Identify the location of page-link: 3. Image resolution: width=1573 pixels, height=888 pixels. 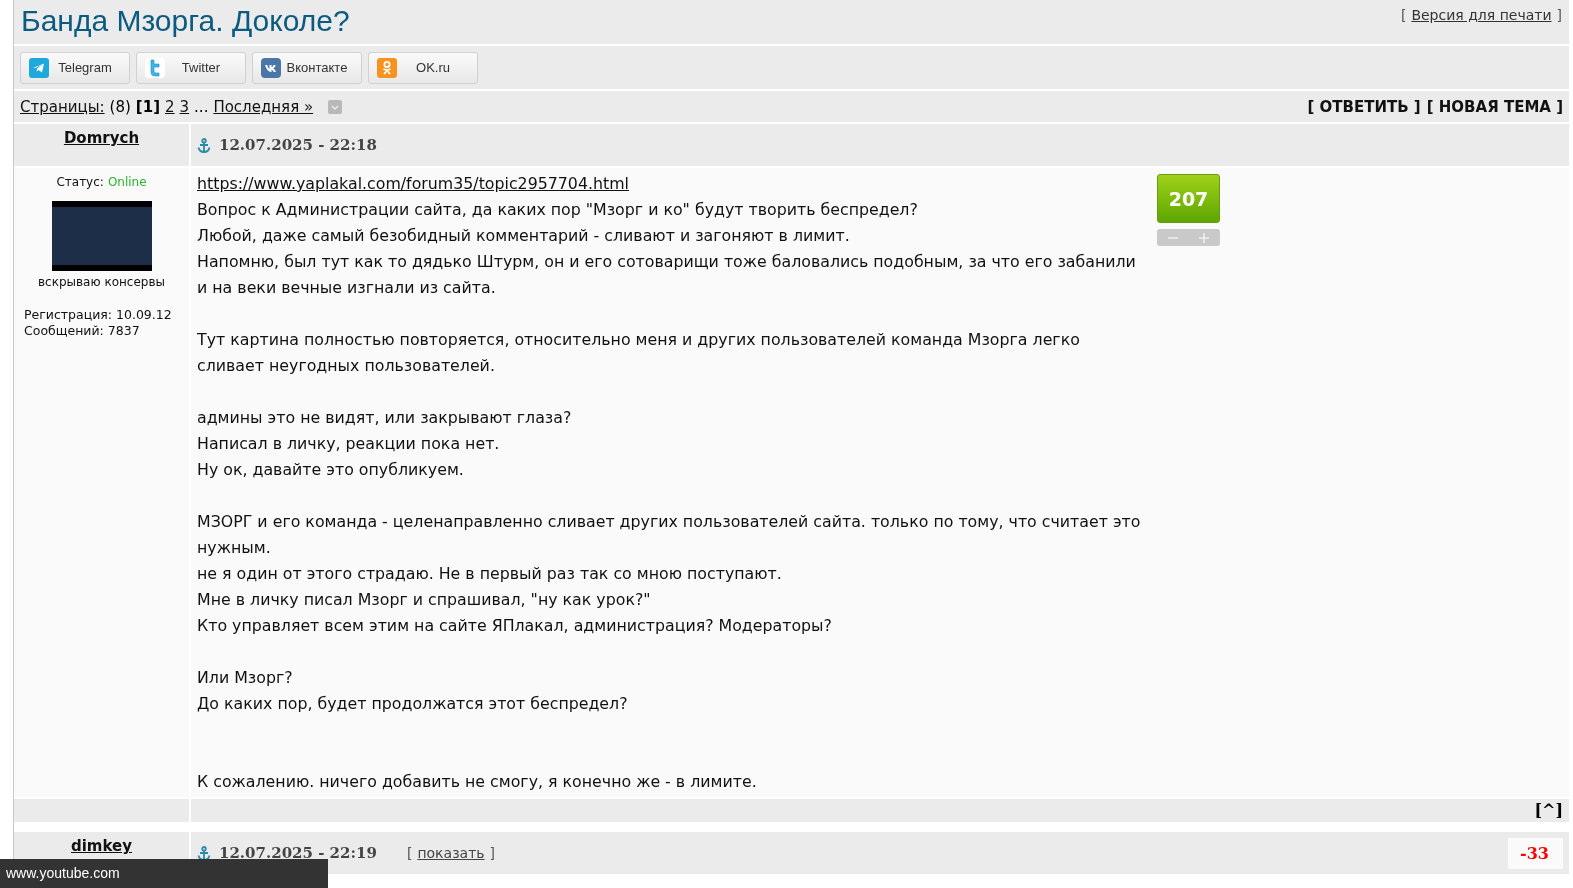
(184, 106).